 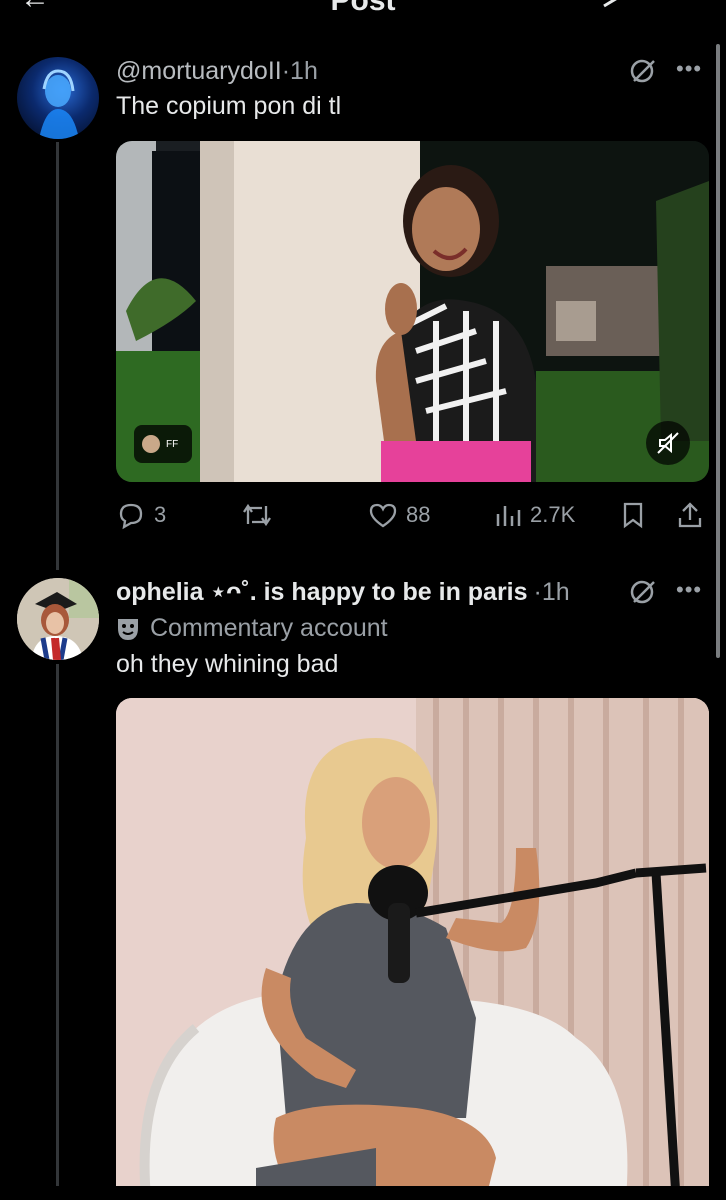 I want to click on post-text: oh they whining bad, so click(x=227, y=664).